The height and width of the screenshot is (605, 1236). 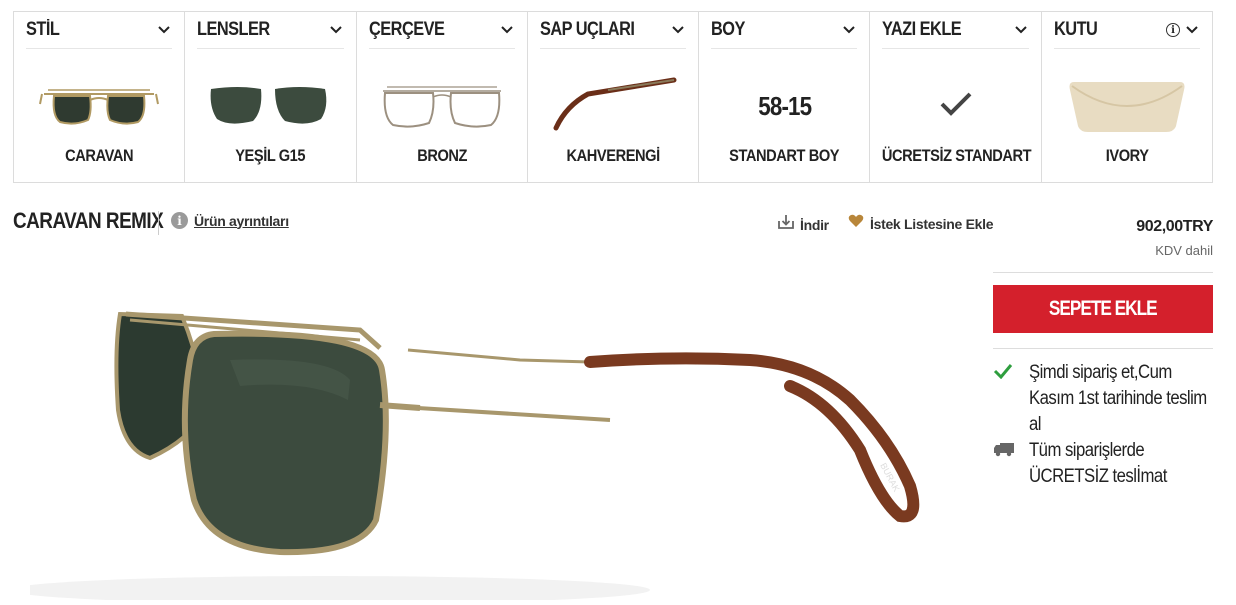 I want to click on config-frame-value: BRONZ, so click(x=441, y=155).